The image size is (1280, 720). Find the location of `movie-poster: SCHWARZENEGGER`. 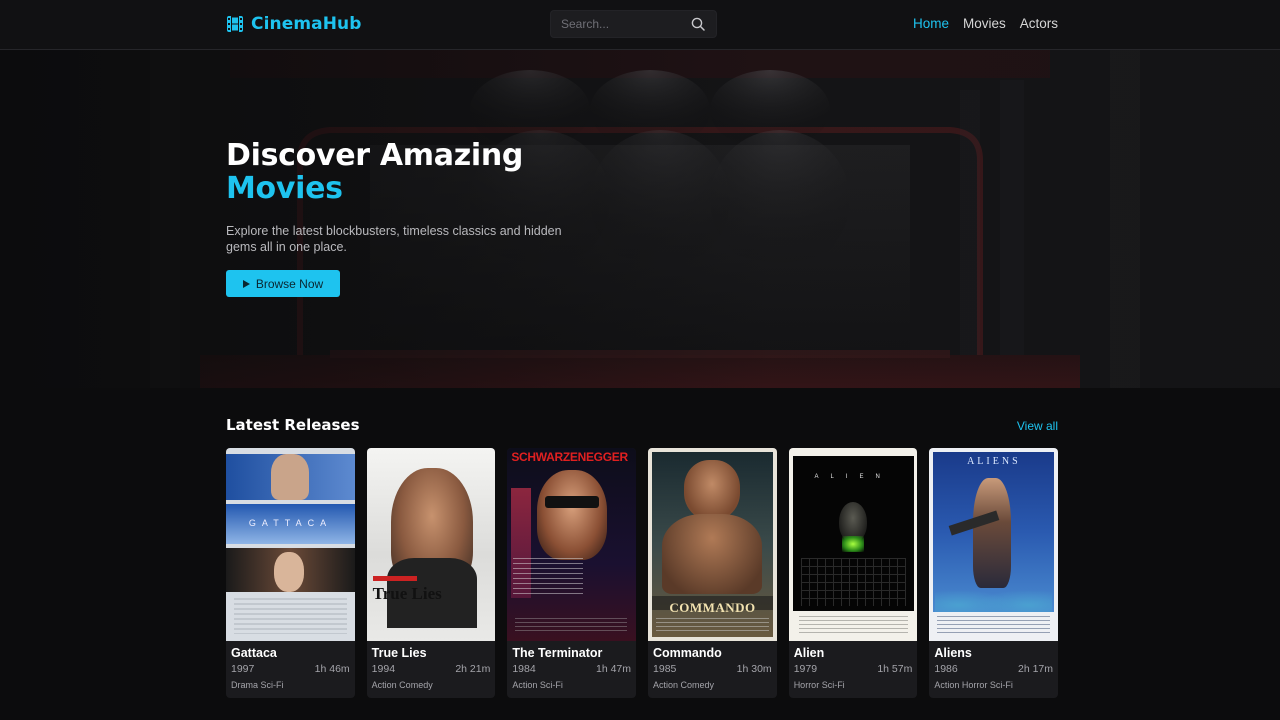

movie-poster: SCHWARZENEGGER is located at coordinates (572, 544).